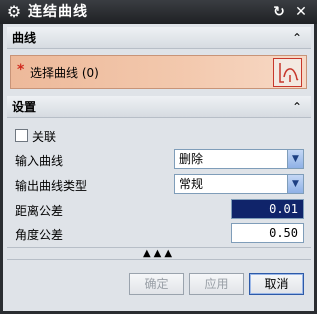 This screenshot has height=314, width=320. What do you see at coordinates (21, 70) in the screenshot?
I see `required-marker: *` at bounding box center [21, 70].